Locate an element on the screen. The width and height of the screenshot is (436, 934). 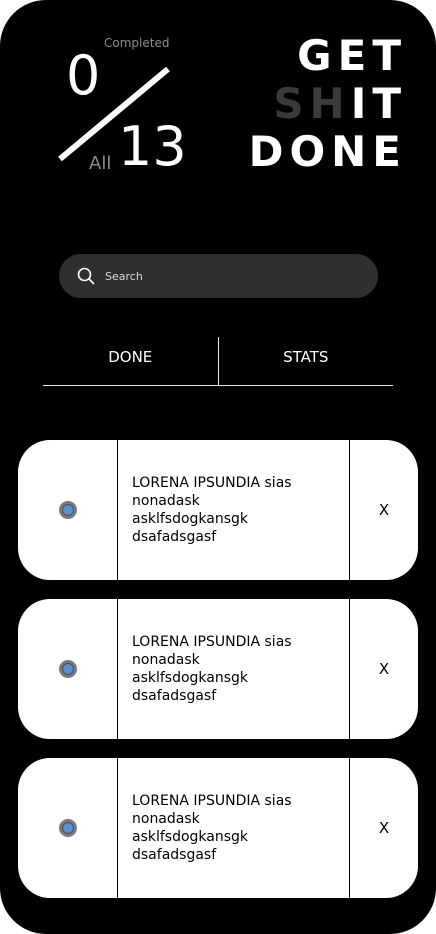
search-bar is located at coordinates (218, 276).